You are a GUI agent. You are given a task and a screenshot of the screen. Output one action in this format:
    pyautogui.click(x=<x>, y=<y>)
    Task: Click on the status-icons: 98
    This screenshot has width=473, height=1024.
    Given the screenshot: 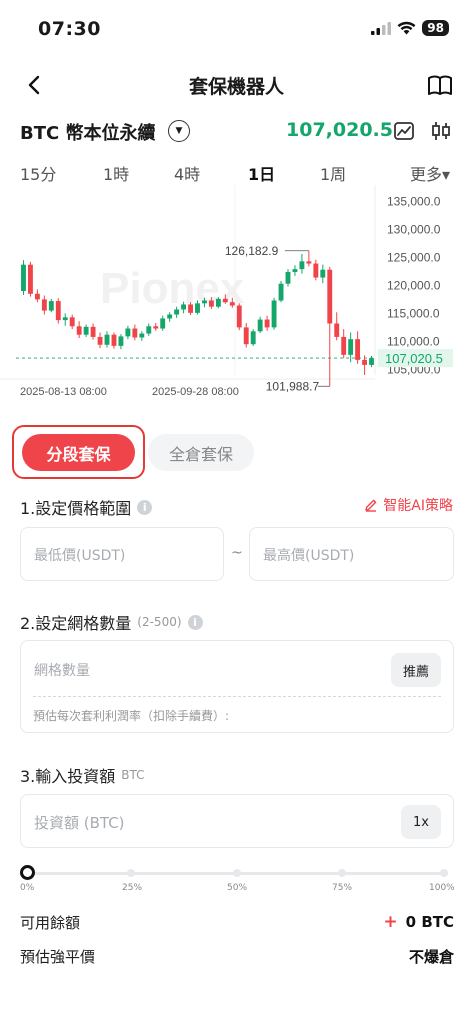 What is the action you would take?
    pyautogui.click(x=410, y=28)
    